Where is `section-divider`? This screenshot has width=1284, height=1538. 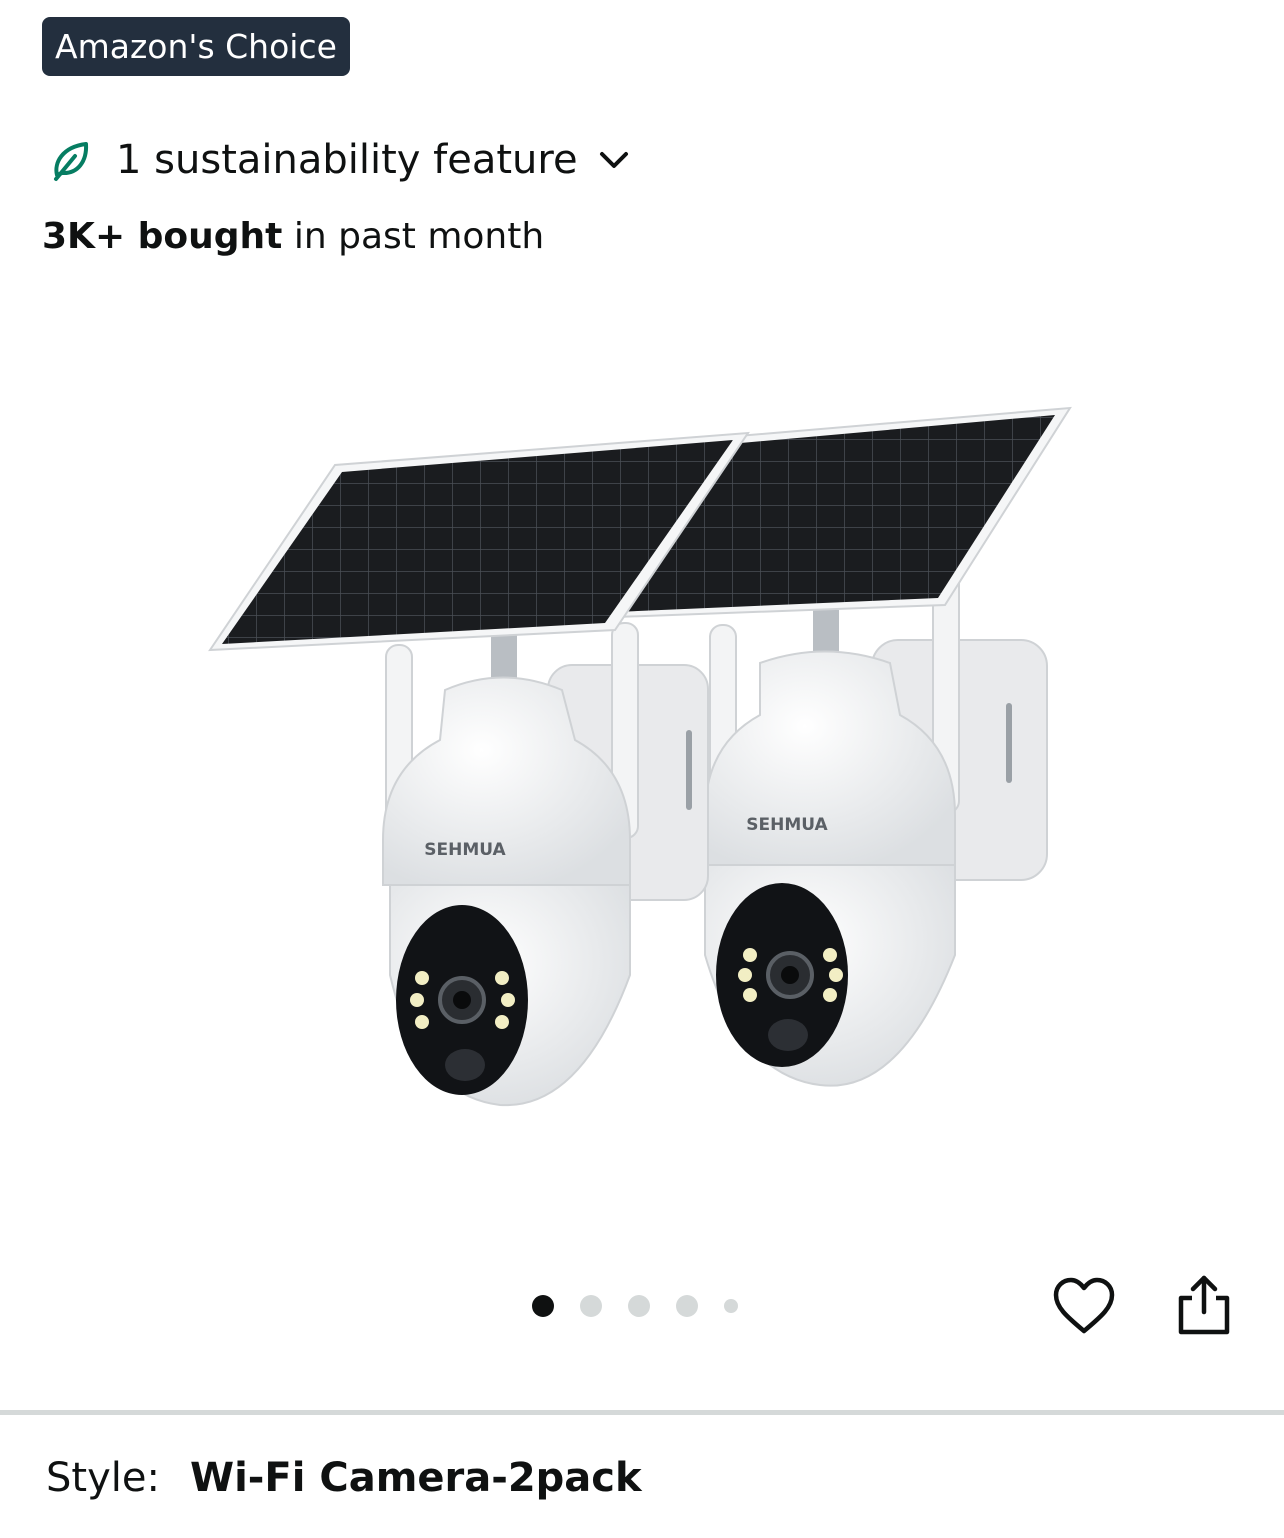 section-divider is located at coordinates (642, 1412).